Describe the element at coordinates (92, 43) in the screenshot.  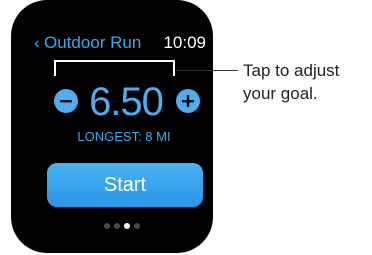
I see `workout-title: Outdoor Run` at that location.